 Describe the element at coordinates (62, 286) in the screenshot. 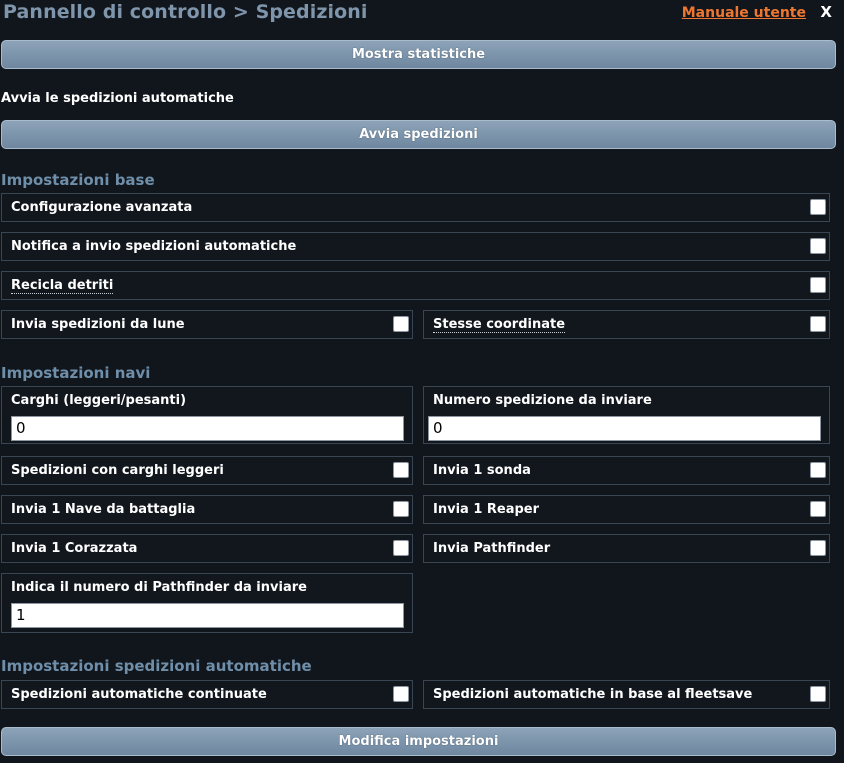

I see `recycle-debris-label: Recicla detriti` at that location.